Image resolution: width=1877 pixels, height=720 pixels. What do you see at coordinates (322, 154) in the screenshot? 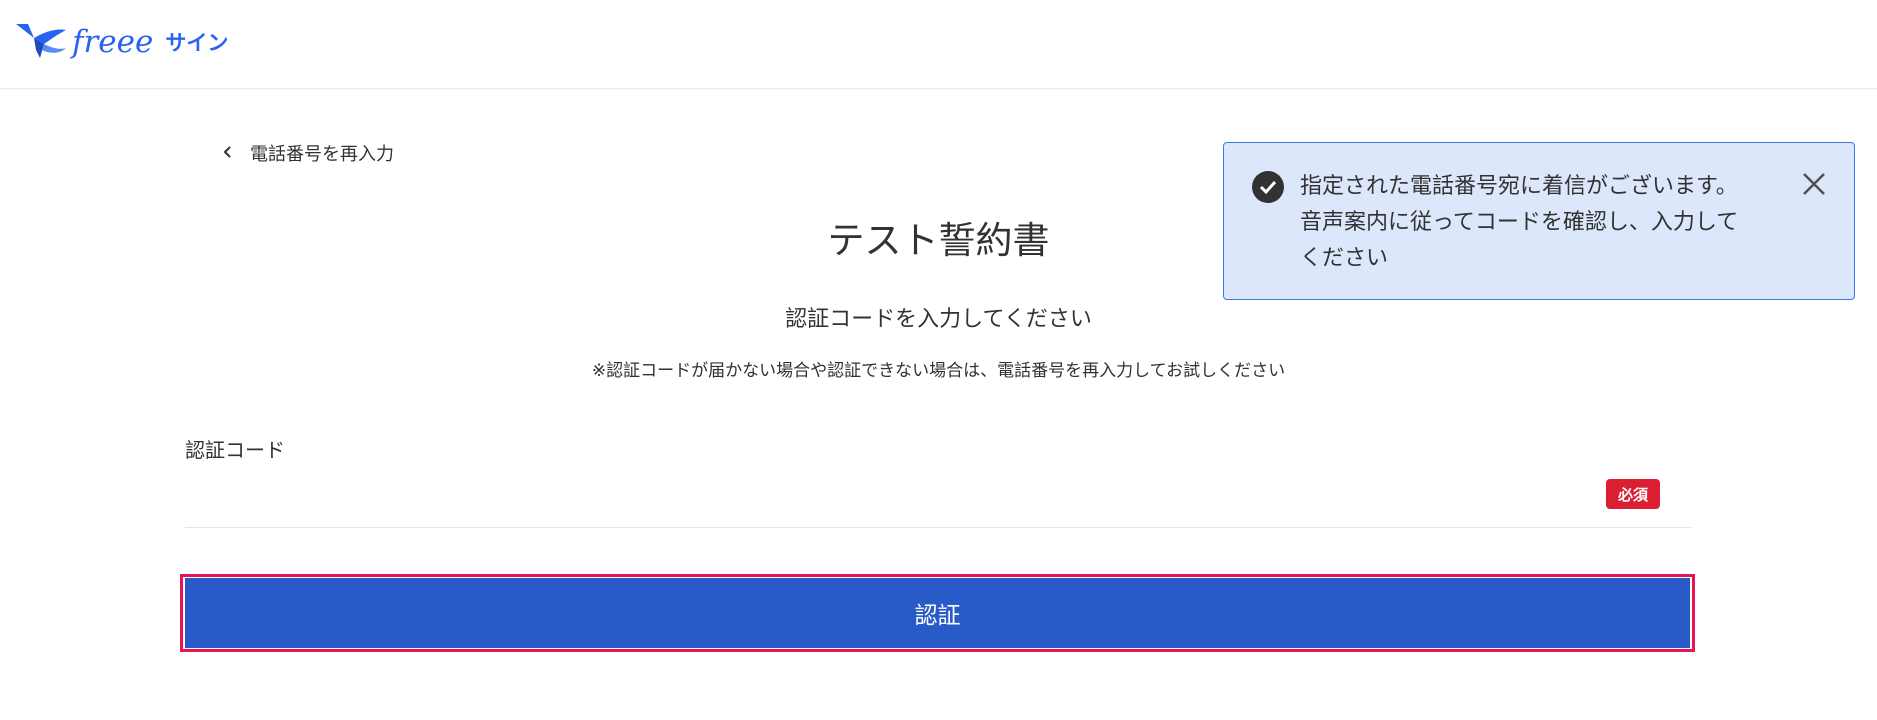
I see `back-link-label: 電話番号を再入力` at bounding box center [322, 154].